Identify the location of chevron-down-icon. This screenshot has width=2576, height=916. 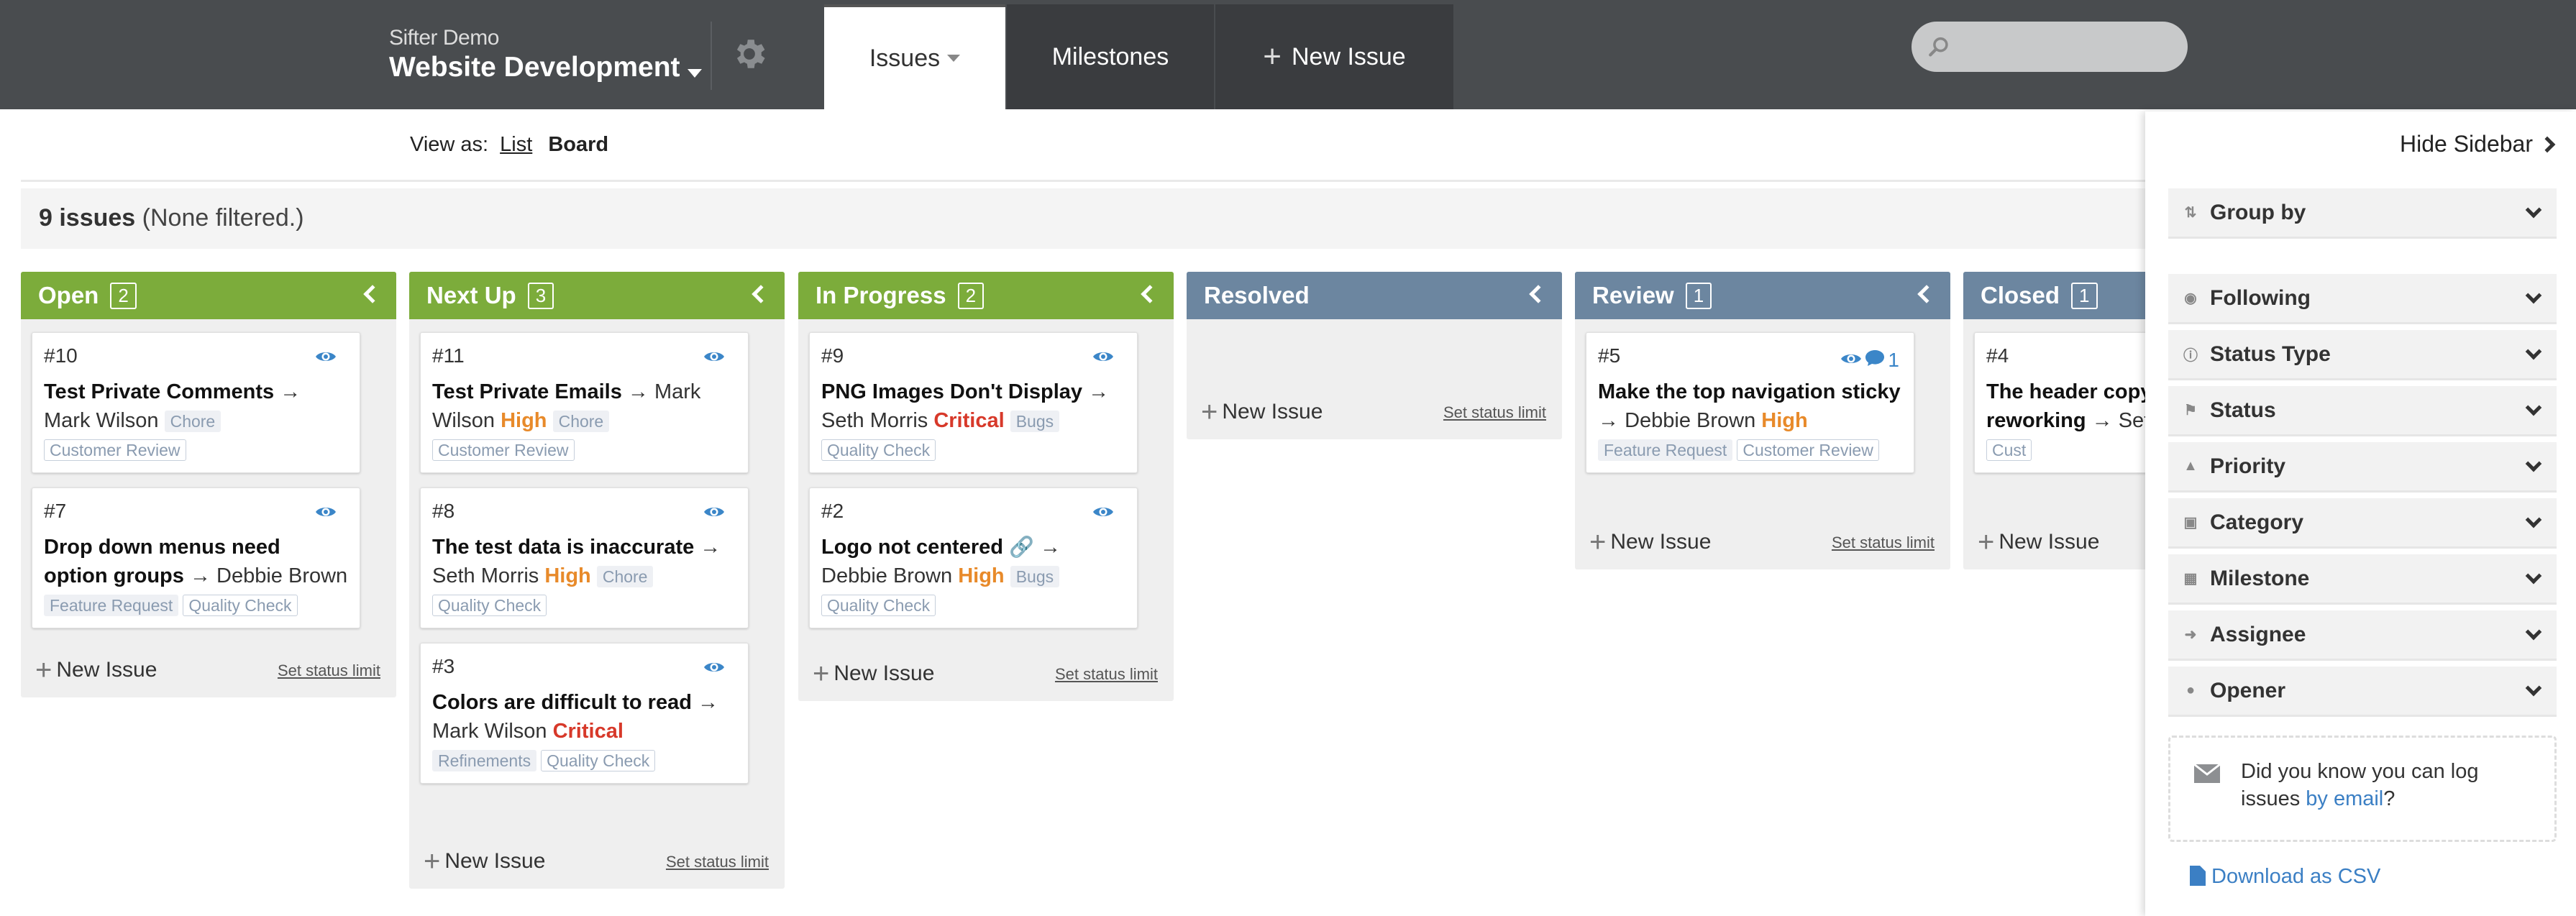
(2533, 519).